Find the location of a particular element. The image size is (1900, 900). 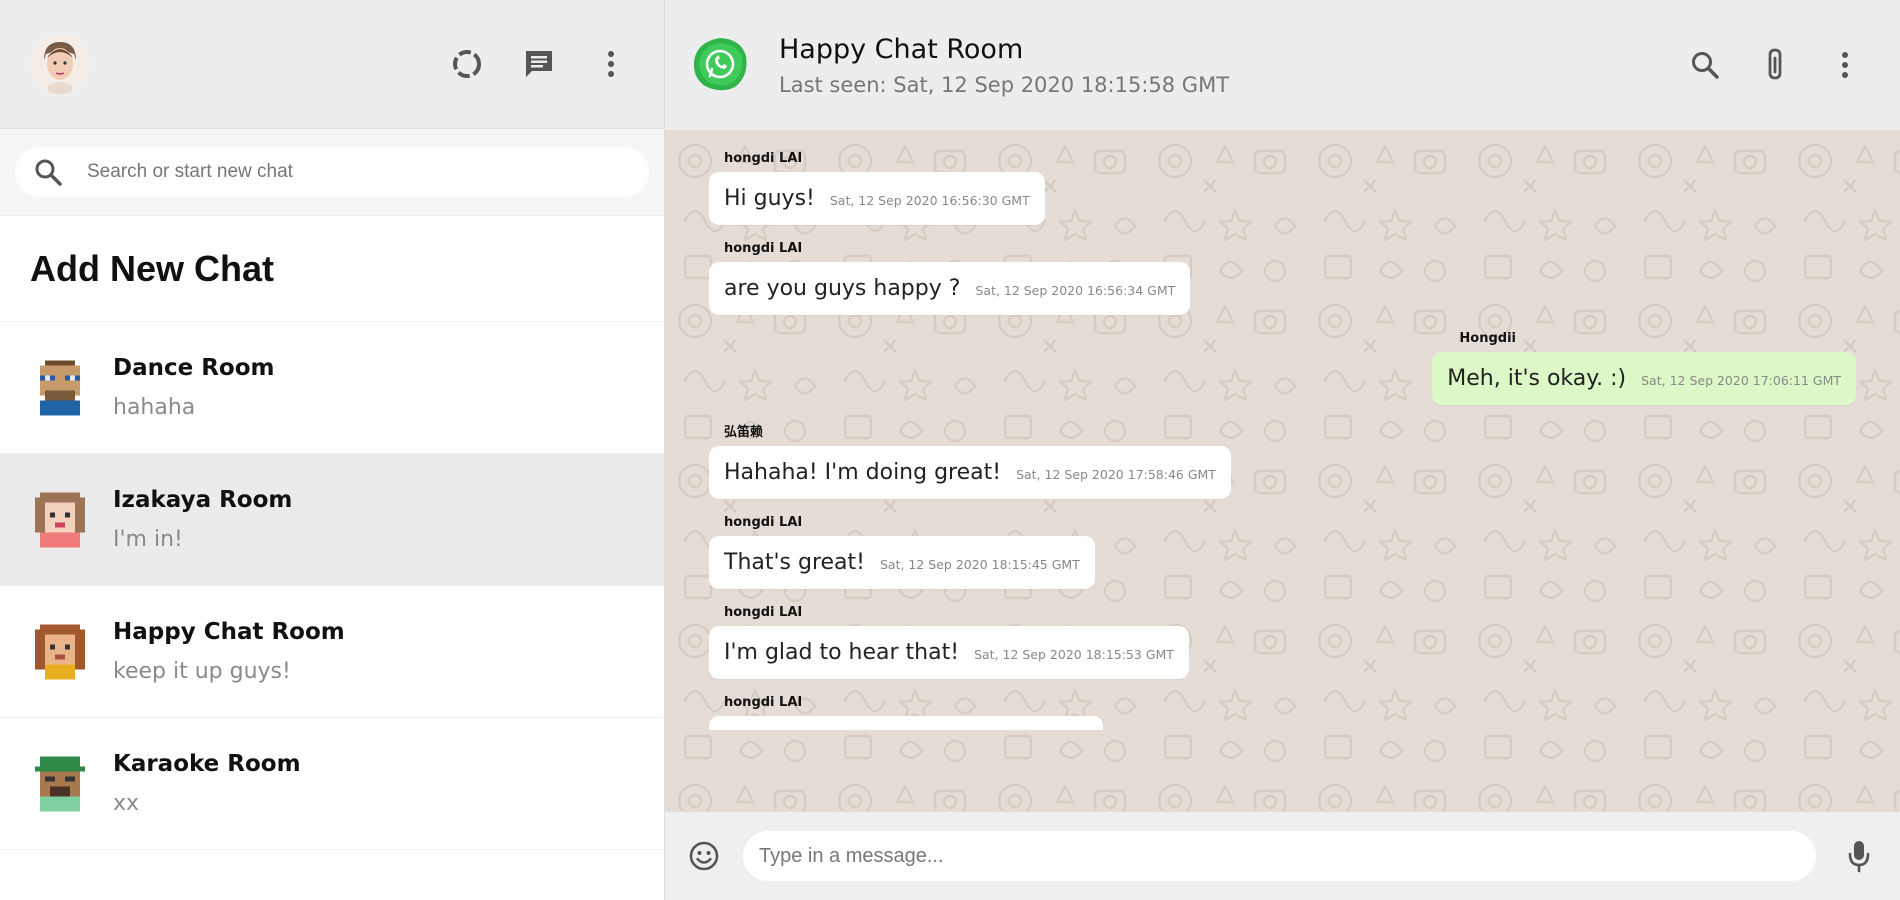

chat-name: Karaoke Room is located at coordinates (207, 764).